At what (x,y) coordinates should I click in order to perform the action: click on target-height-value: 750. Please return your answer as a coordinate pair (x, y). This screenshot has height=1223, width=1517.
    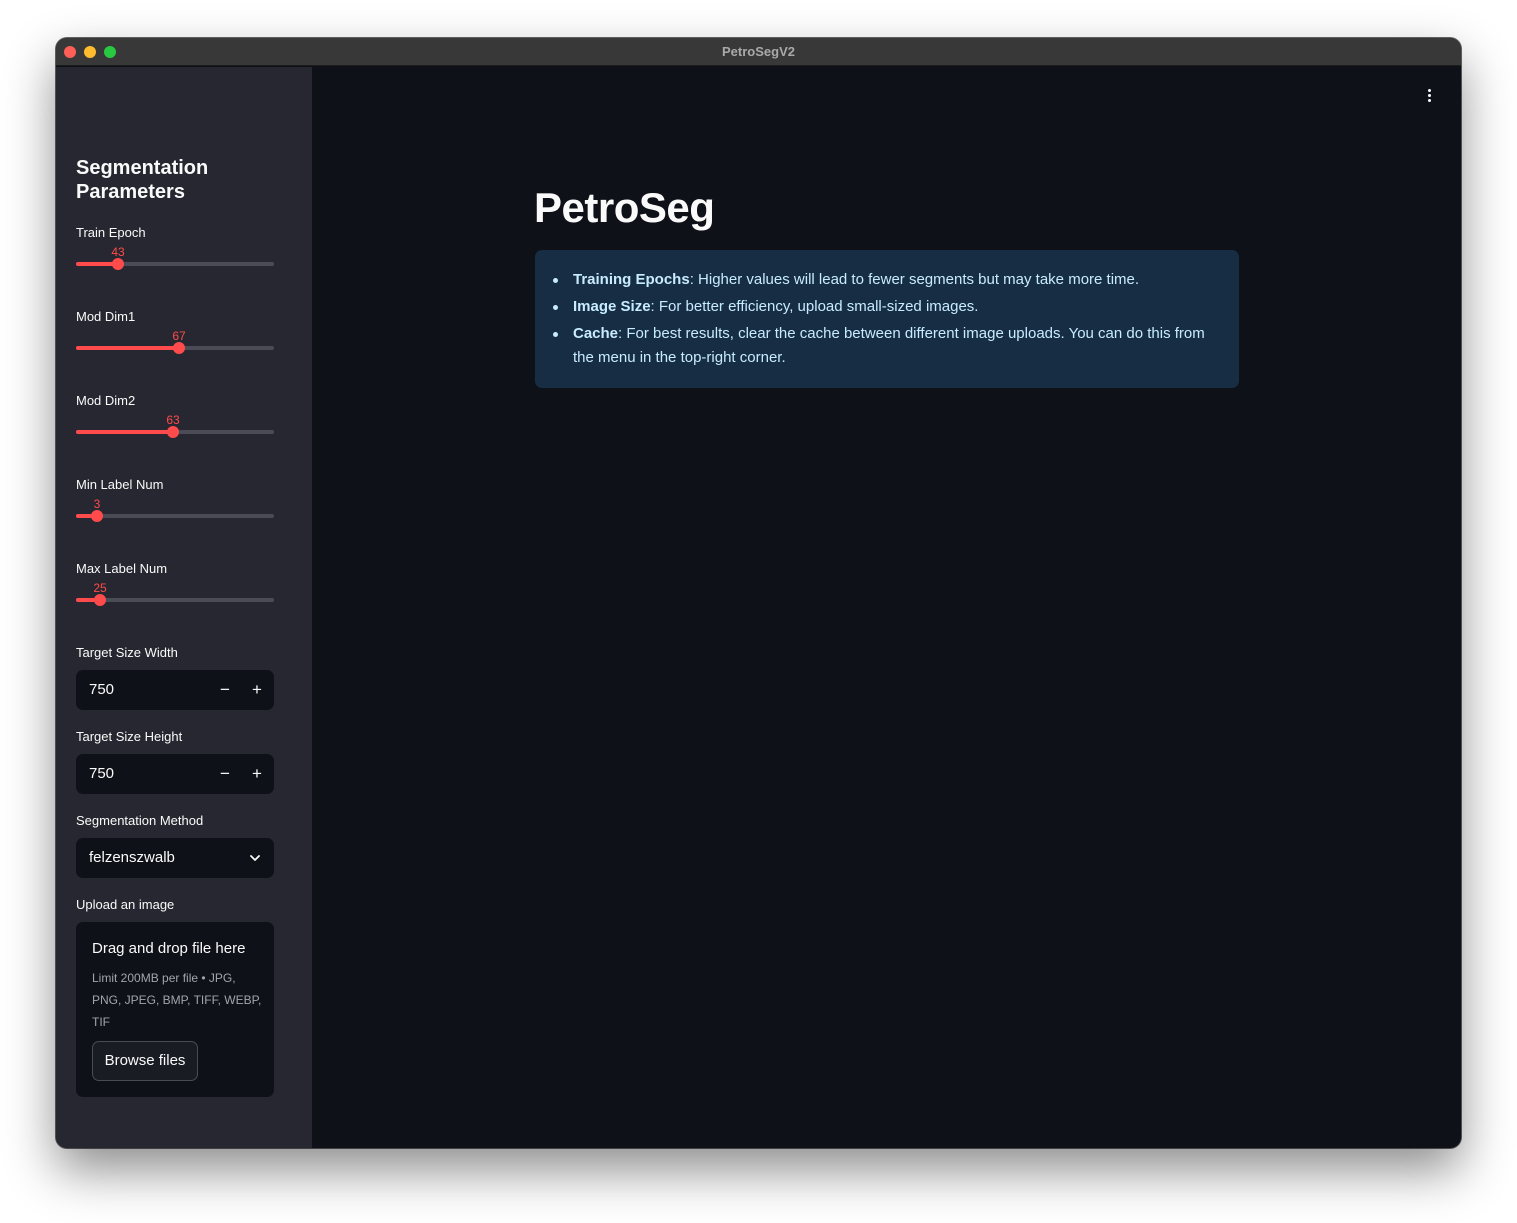
    Looking at the image, I should click on (101, 774).